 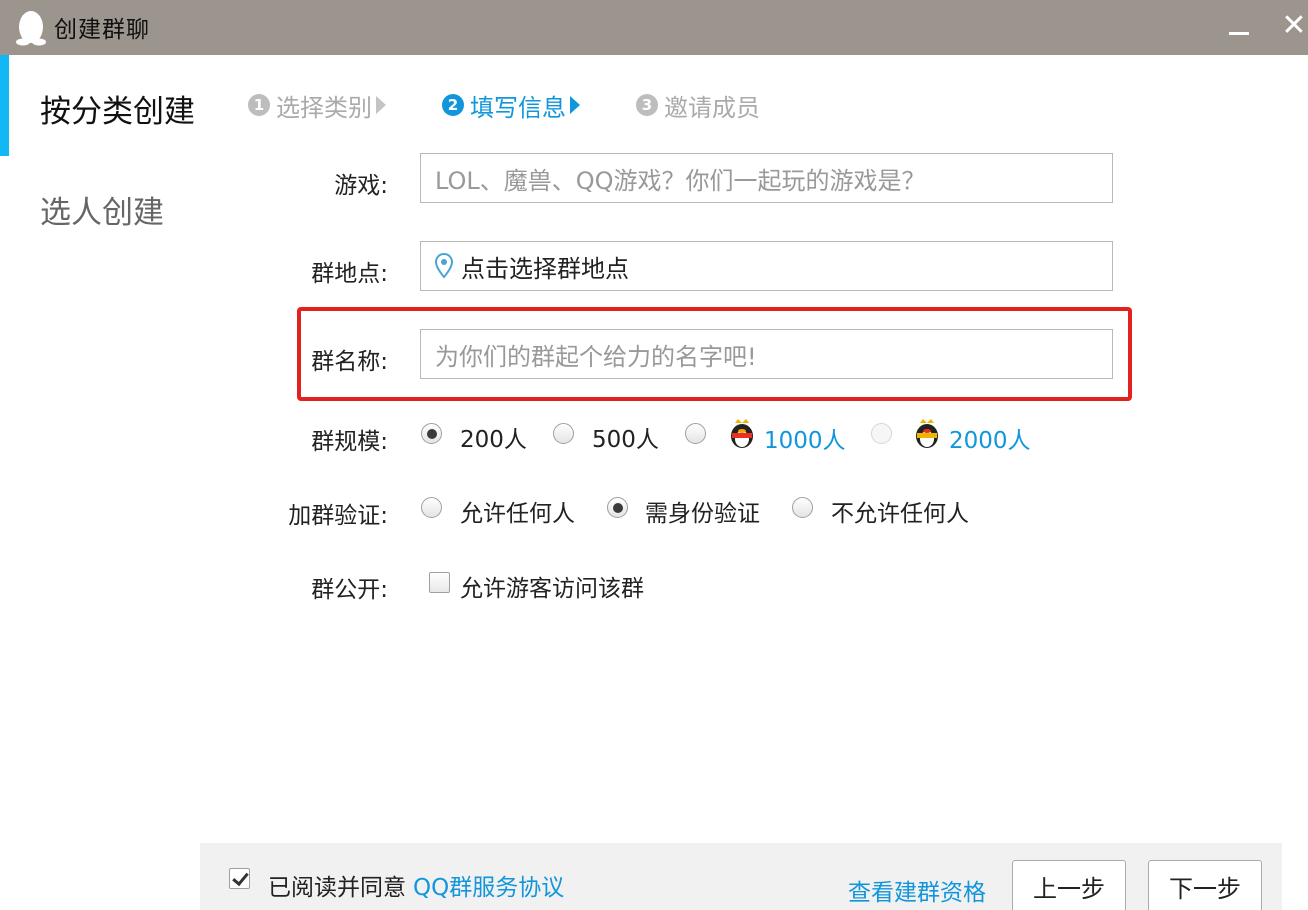 What do you see at coordinates (766, 266) in the screenshot?
I see `location-input: 点击选择群地点` at bounding box center [766, 266].